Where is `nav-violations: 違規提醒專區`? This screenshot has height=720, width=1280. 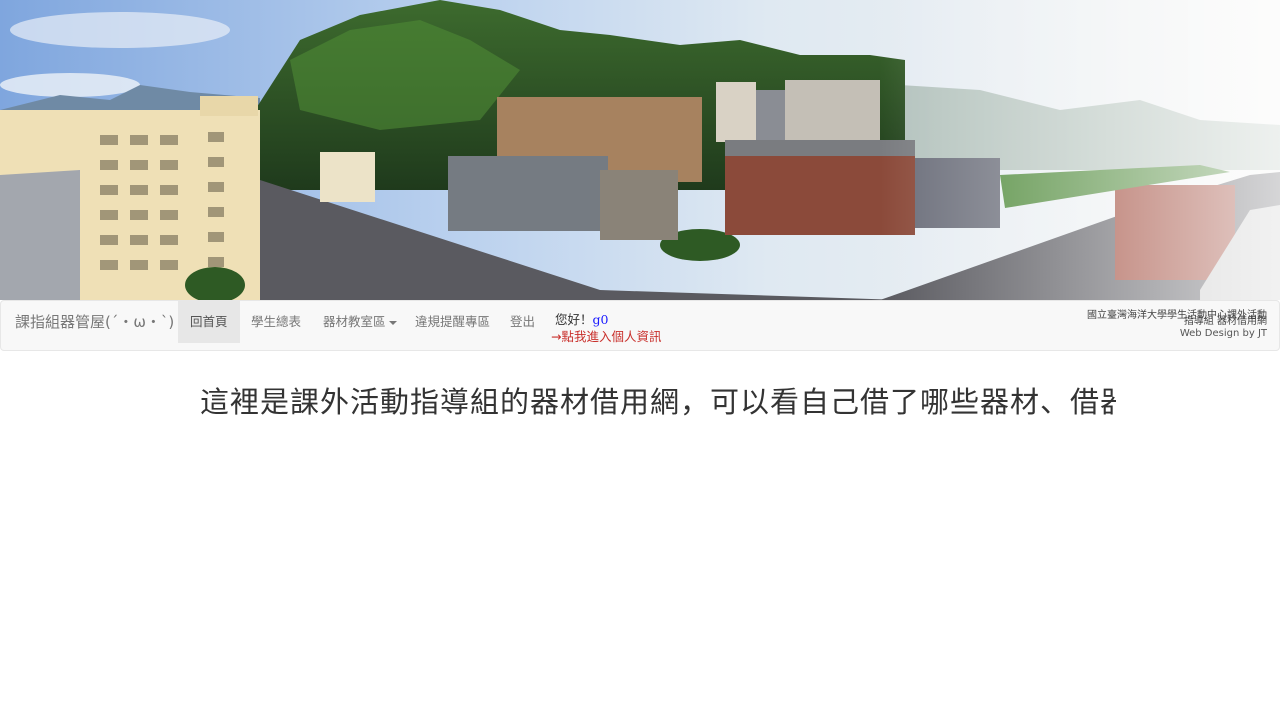 nav-violations: 違規提醒專區 is located at coordinates (452, 322).